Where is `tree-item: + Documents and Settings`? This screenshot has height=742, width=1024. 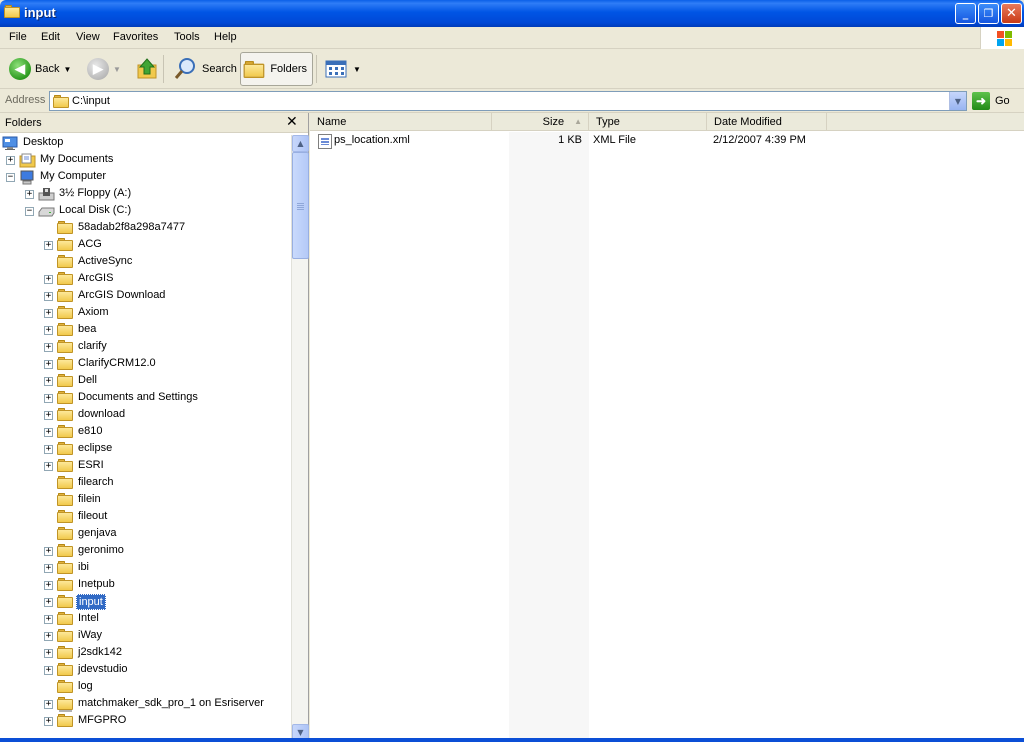 tree-item: + Documents and Settings is located at coordinates (146, 398).